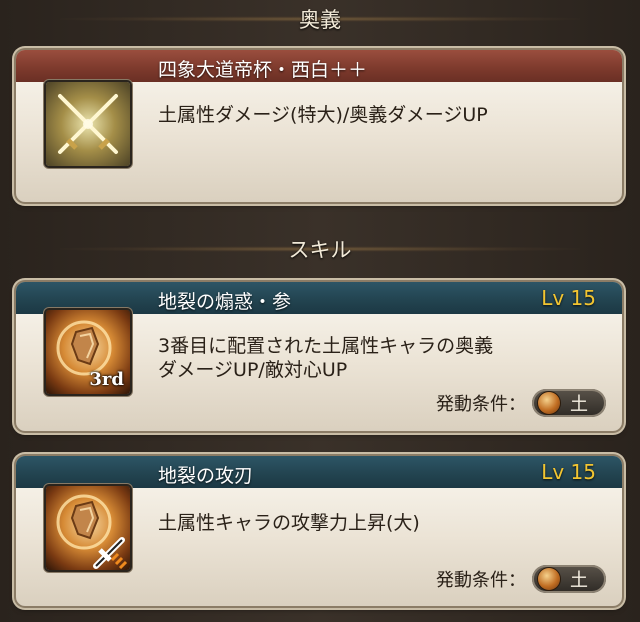 This screenshot has height=622, width=640. I want to click on ougi-section-title: 奥義, so click(320, 20).